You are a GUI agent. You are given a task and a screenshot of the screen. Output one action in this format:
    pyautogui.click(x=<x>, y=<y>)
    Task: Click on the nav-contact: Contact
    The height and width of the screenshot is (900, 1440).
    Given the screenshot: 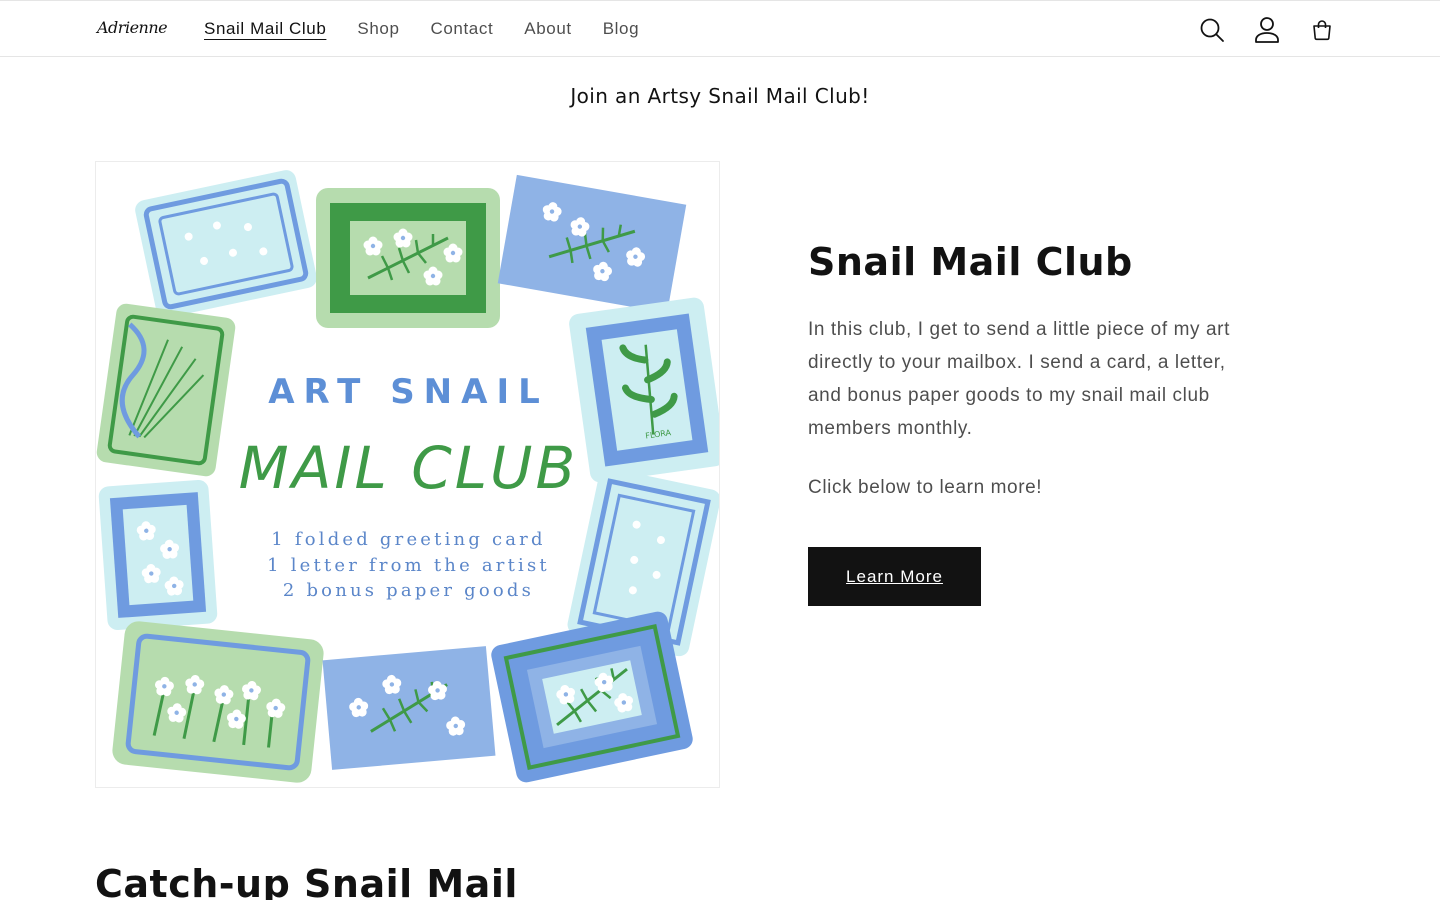 What is the action you would take?
    pyautogui.click(x=462, y=29)
    